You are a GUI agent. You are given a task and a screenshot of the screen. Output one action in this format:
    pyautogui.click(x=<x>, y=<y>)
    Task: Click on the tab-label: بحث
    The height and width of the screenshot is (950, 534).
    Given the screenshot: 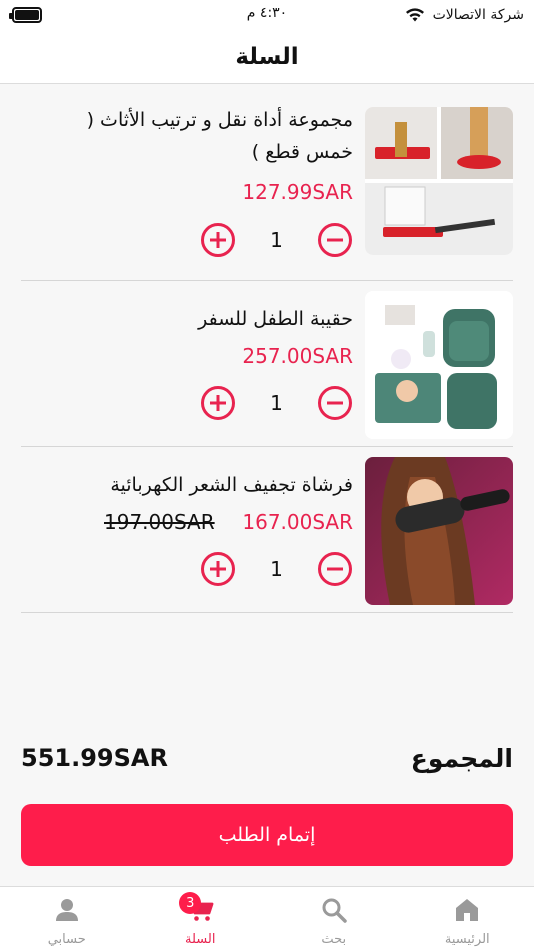 What is the action you would take?
    pyautogui.click(x=334, y=939)
    